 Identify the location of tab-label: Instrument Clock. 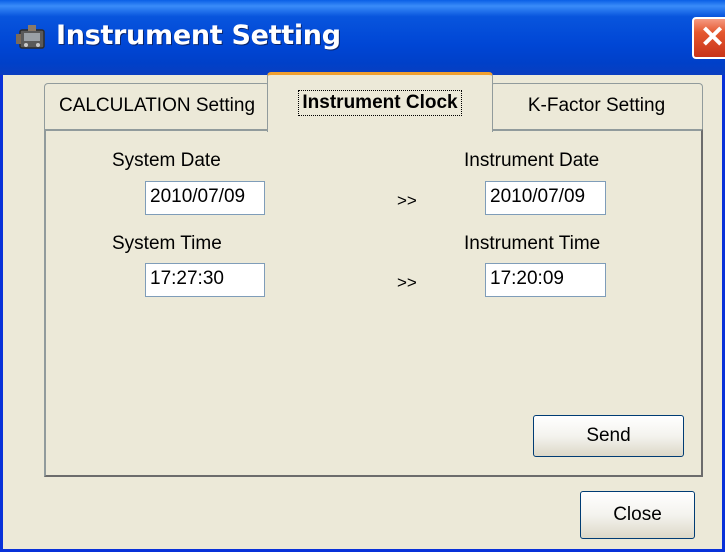
(380, 103).